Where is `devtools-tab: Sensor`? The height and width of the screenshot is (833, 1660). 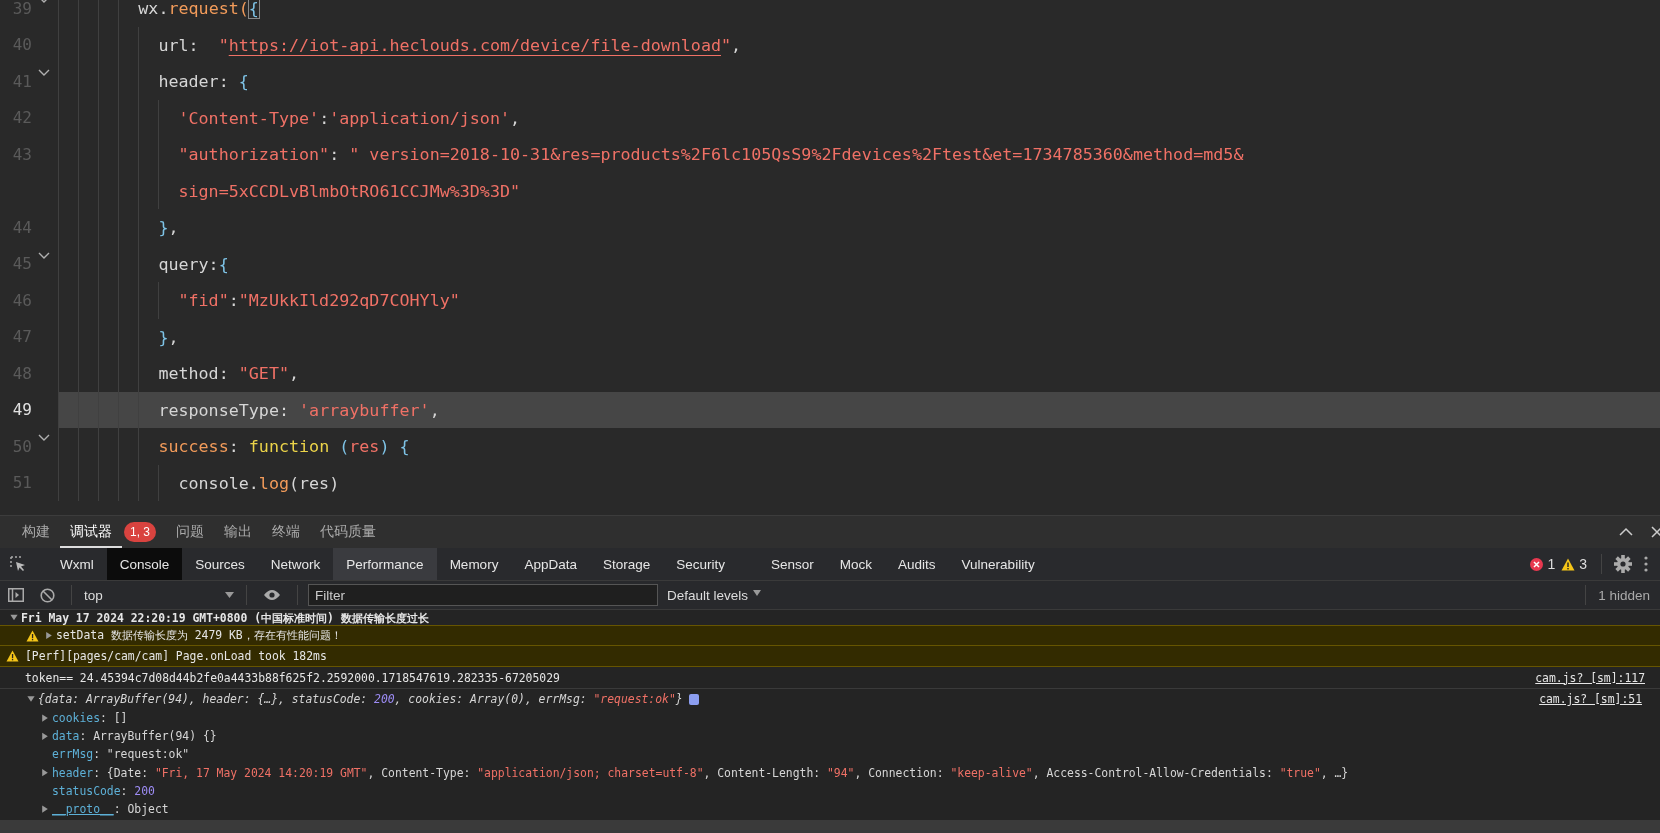
devtools-tab: Sensor is located at coordinates (792, 564).